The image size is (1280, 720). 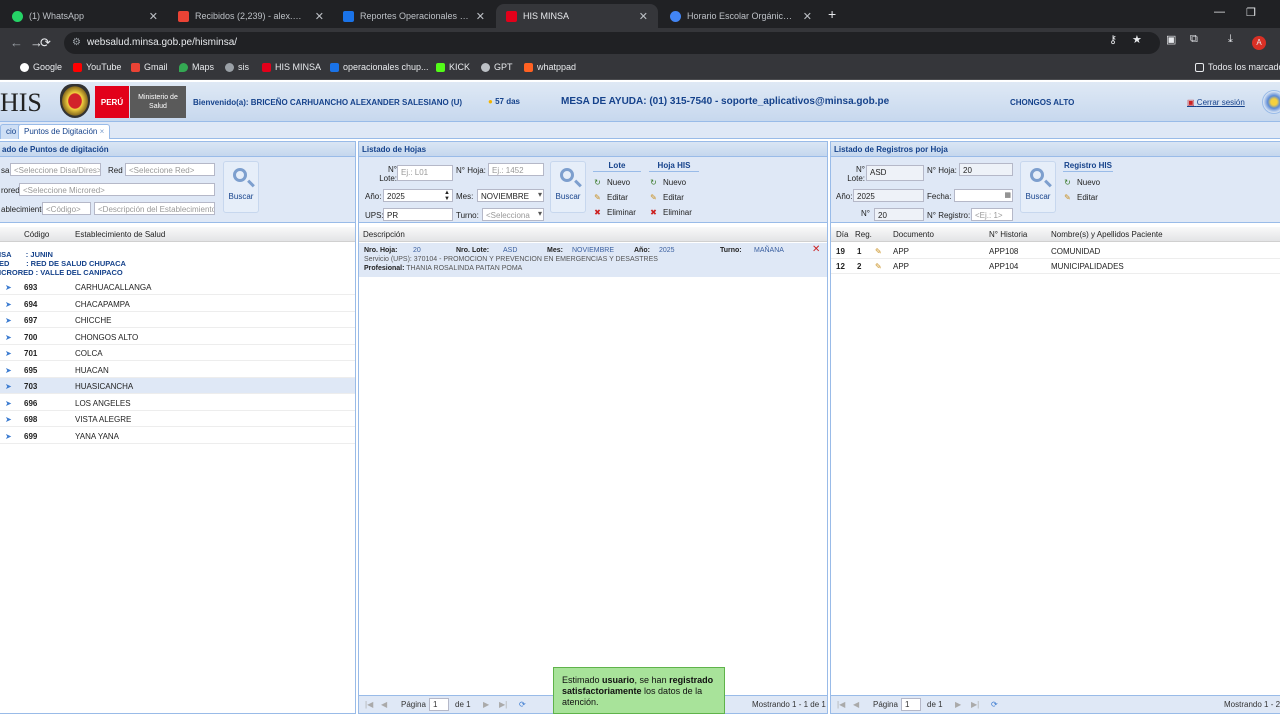 I want to click on lote-editar-button: ✎ Editar, so click(x=617, y=197).